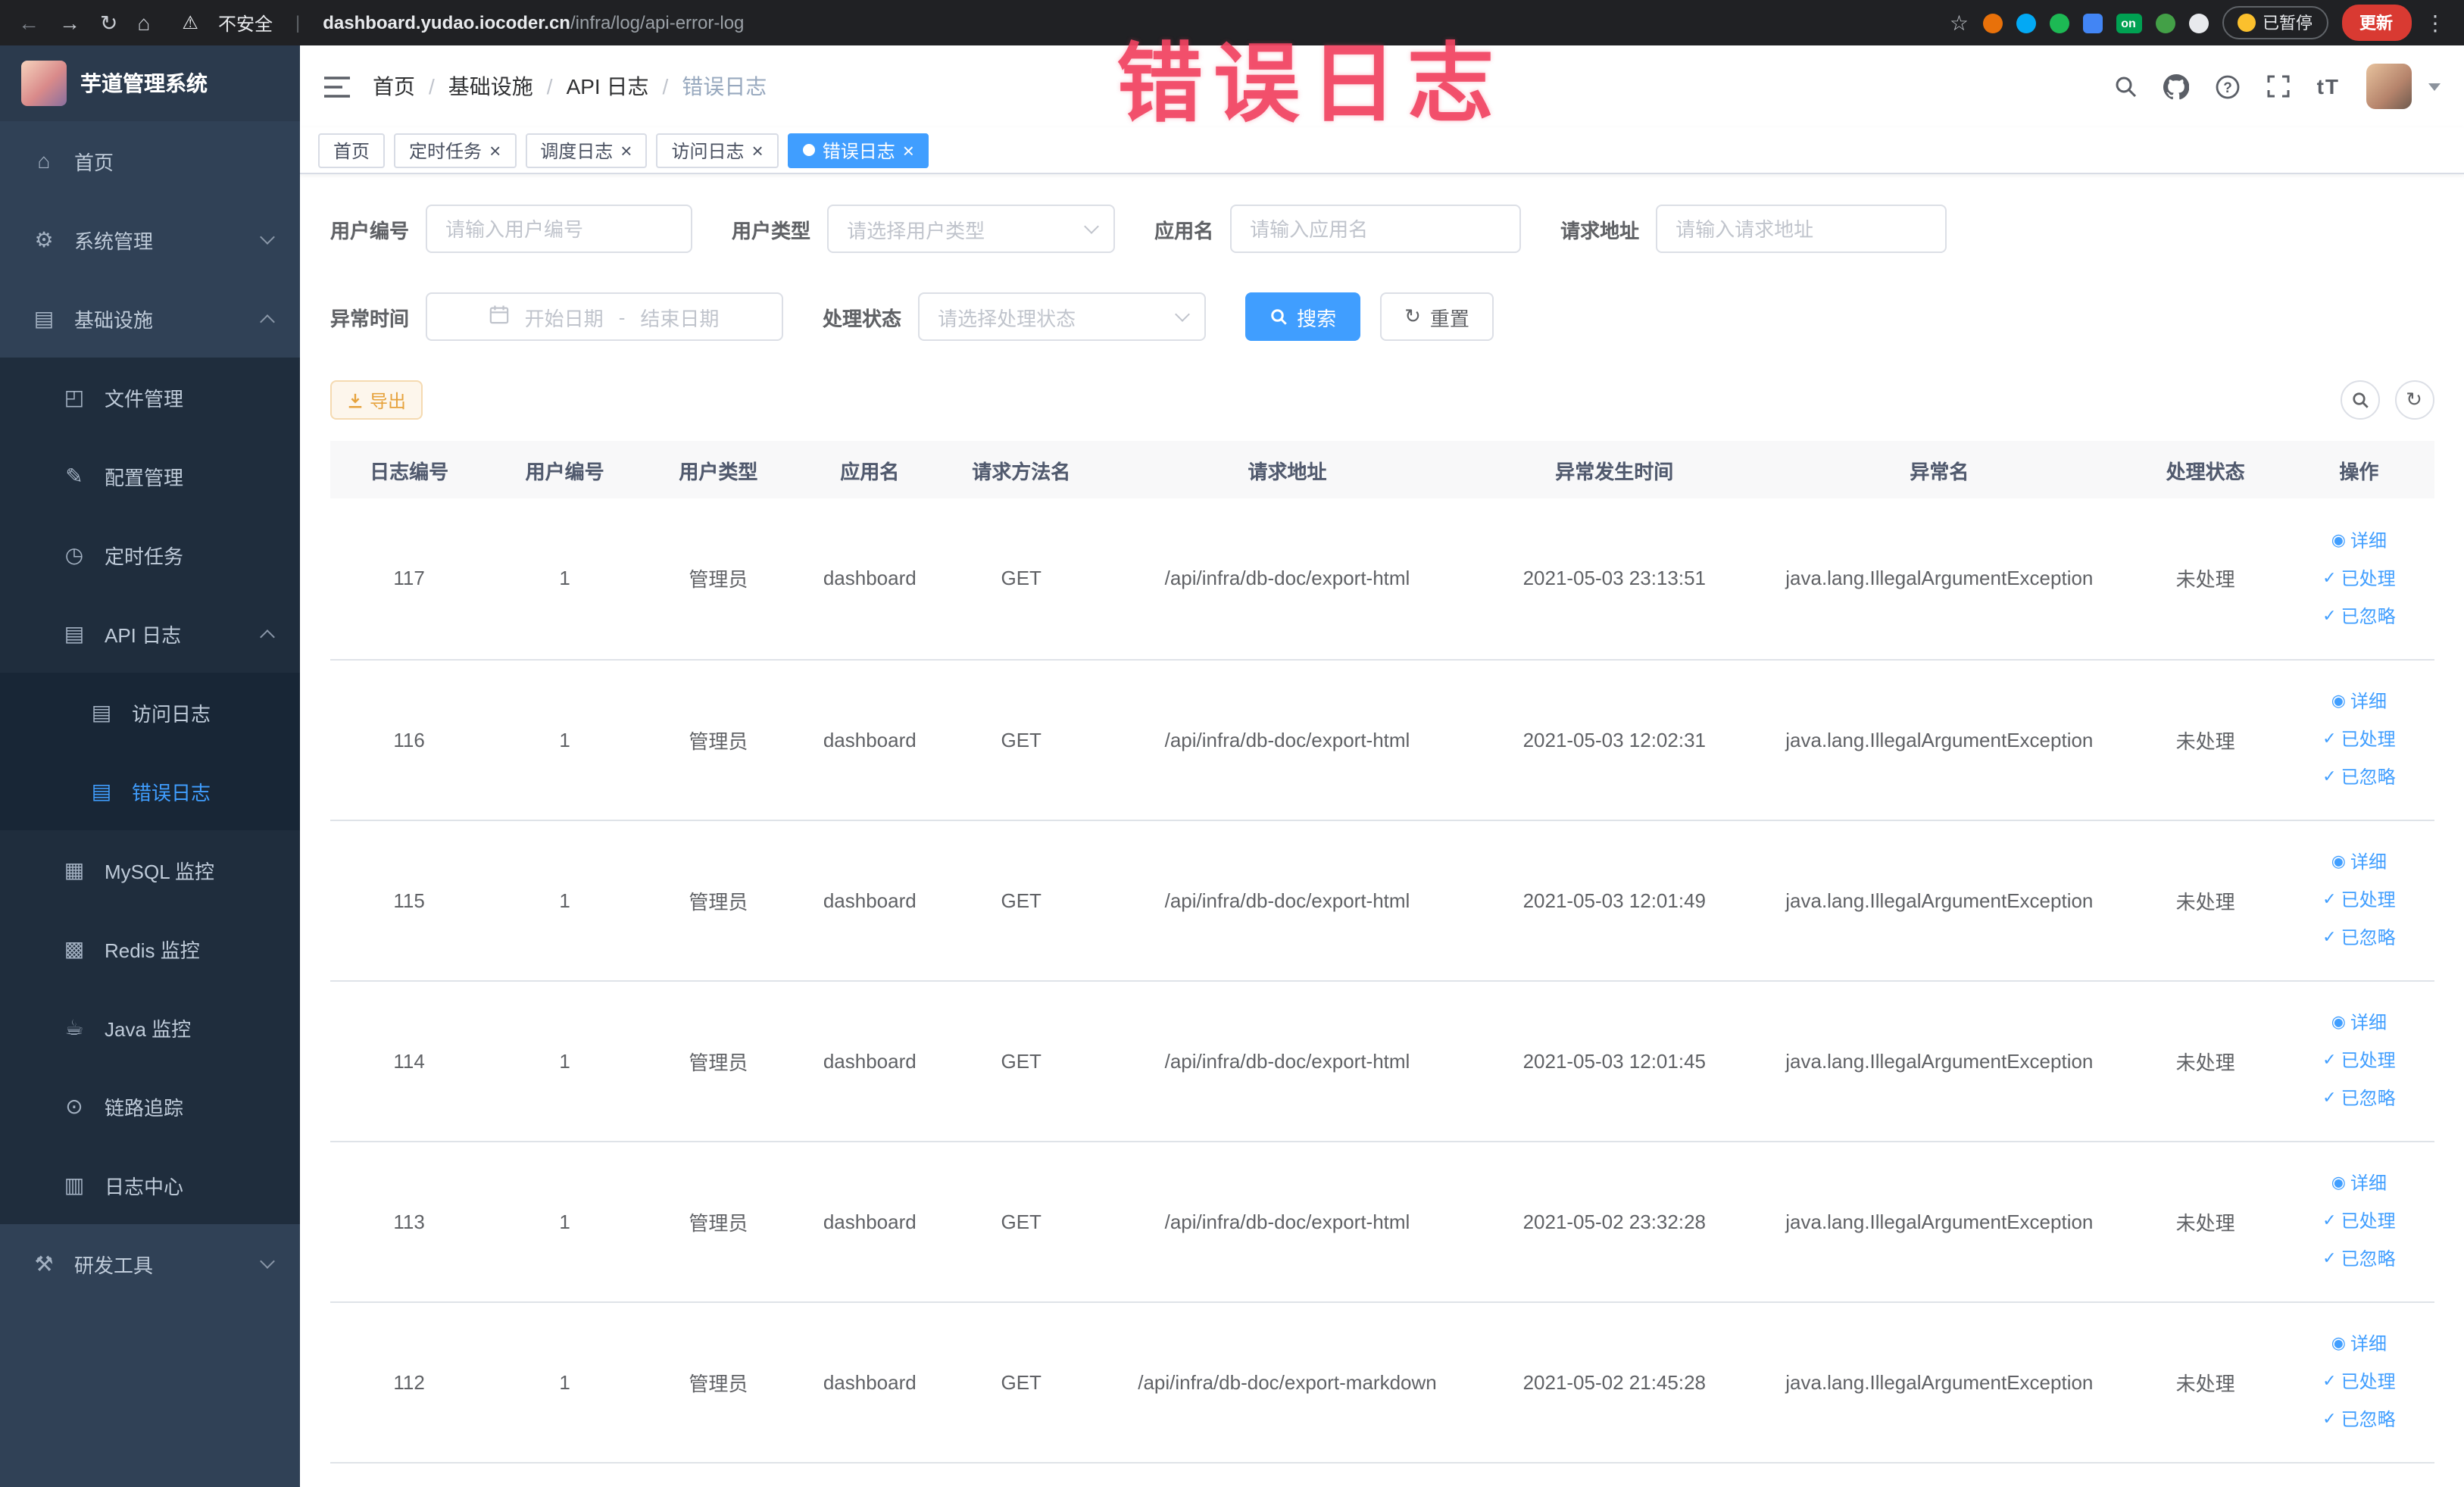  Describe the element at coordinates (2279, 86) in the screenshot. I see `fullscreen-icon` at that location.